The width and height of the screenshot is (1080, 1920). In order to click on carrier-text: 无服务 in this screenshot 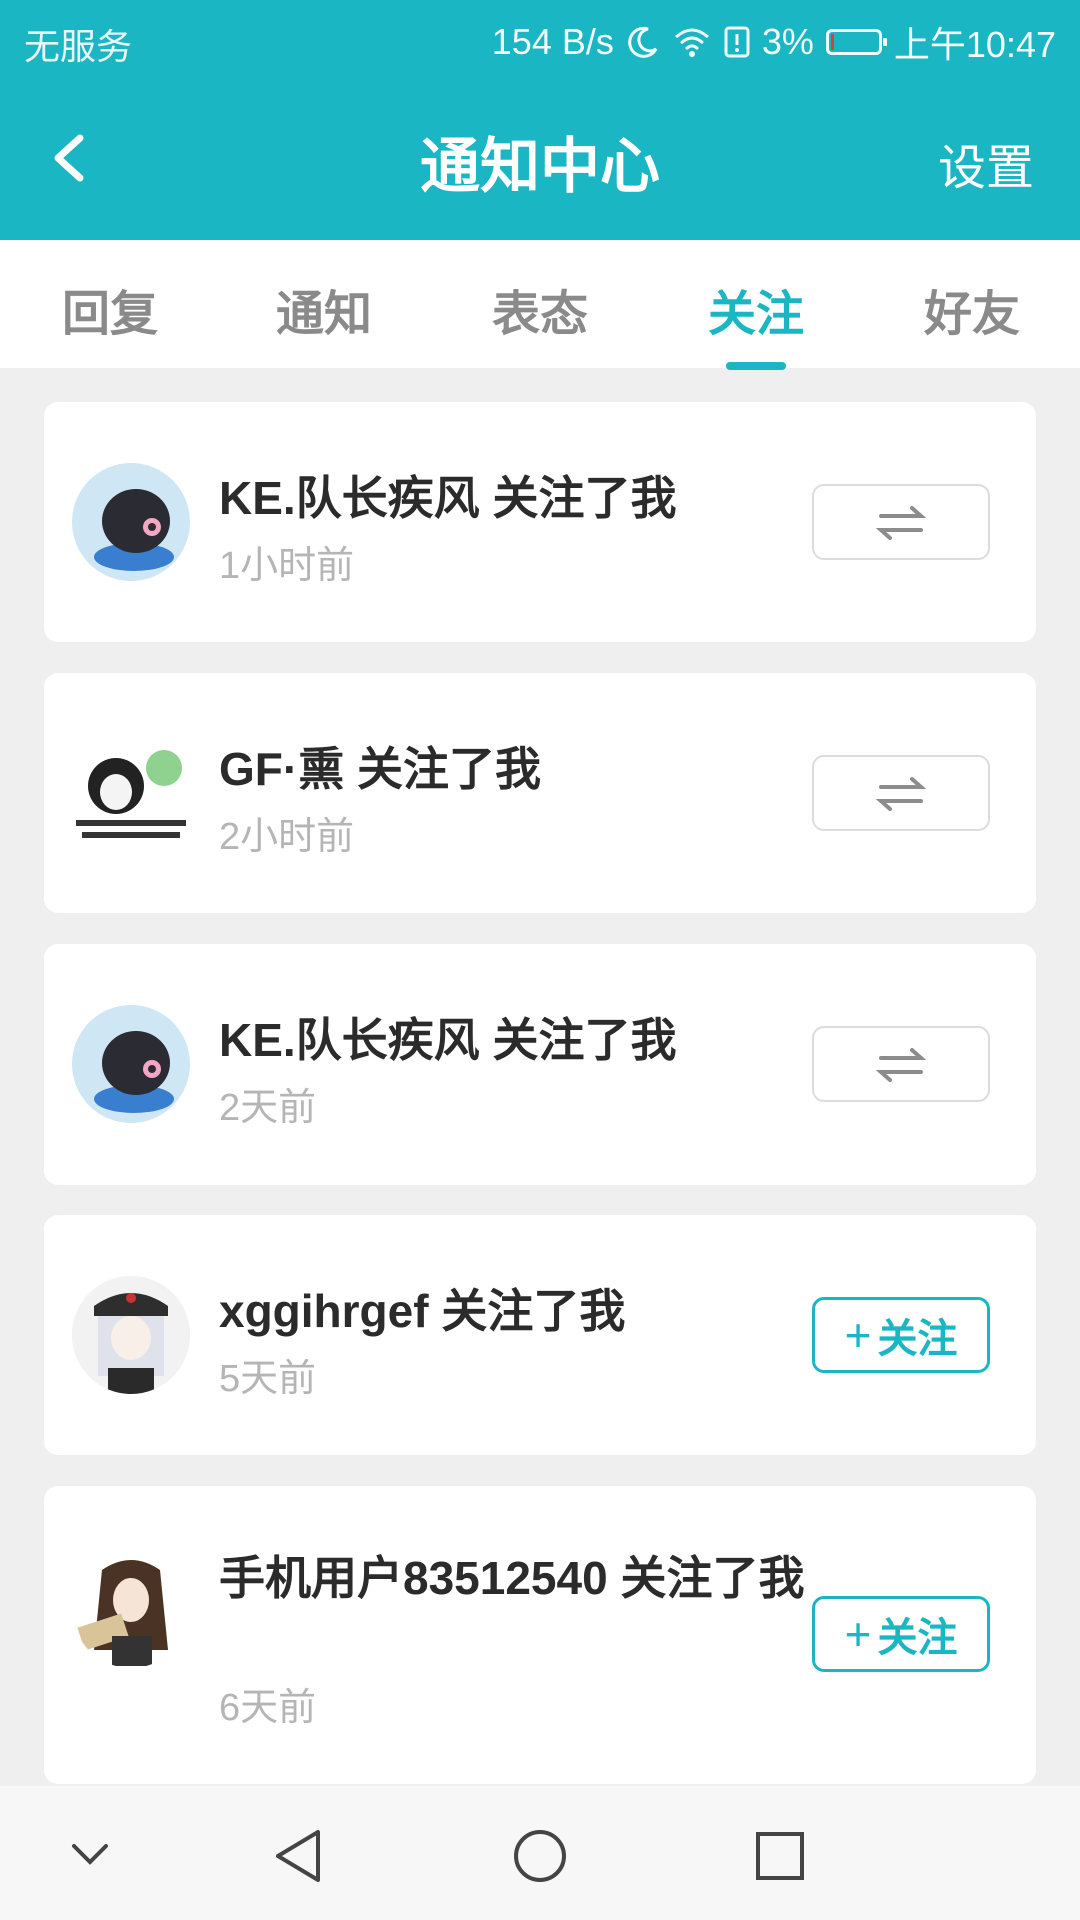, I will do `click(78, 46)`.